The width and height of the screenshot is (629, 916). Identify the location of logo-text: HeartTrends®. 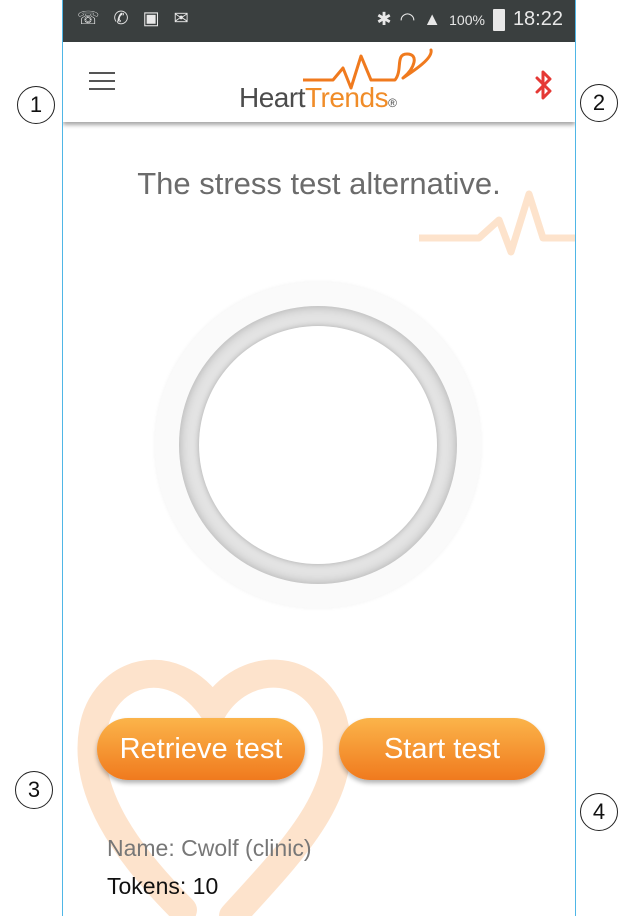
(318, 97).